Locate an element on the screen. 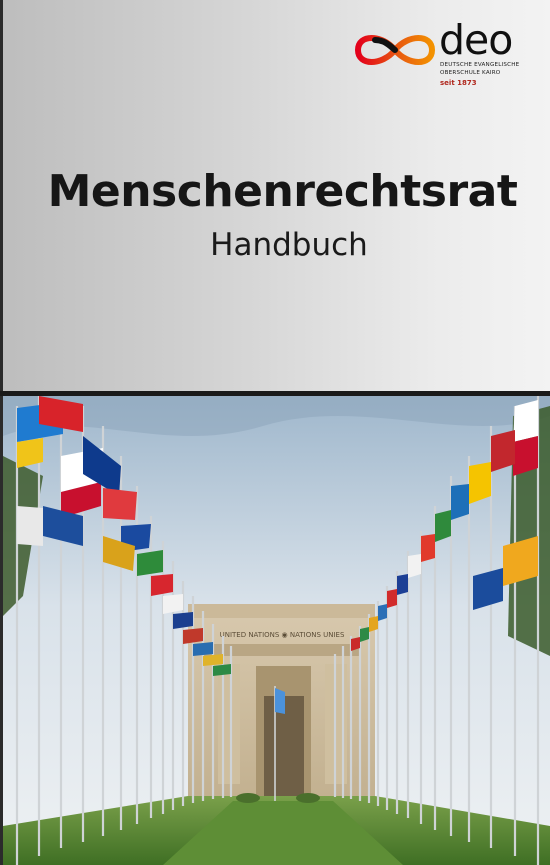 This screenshot has width=550, height=865. infinity-logo-icon is located at coordinates (395, 50).